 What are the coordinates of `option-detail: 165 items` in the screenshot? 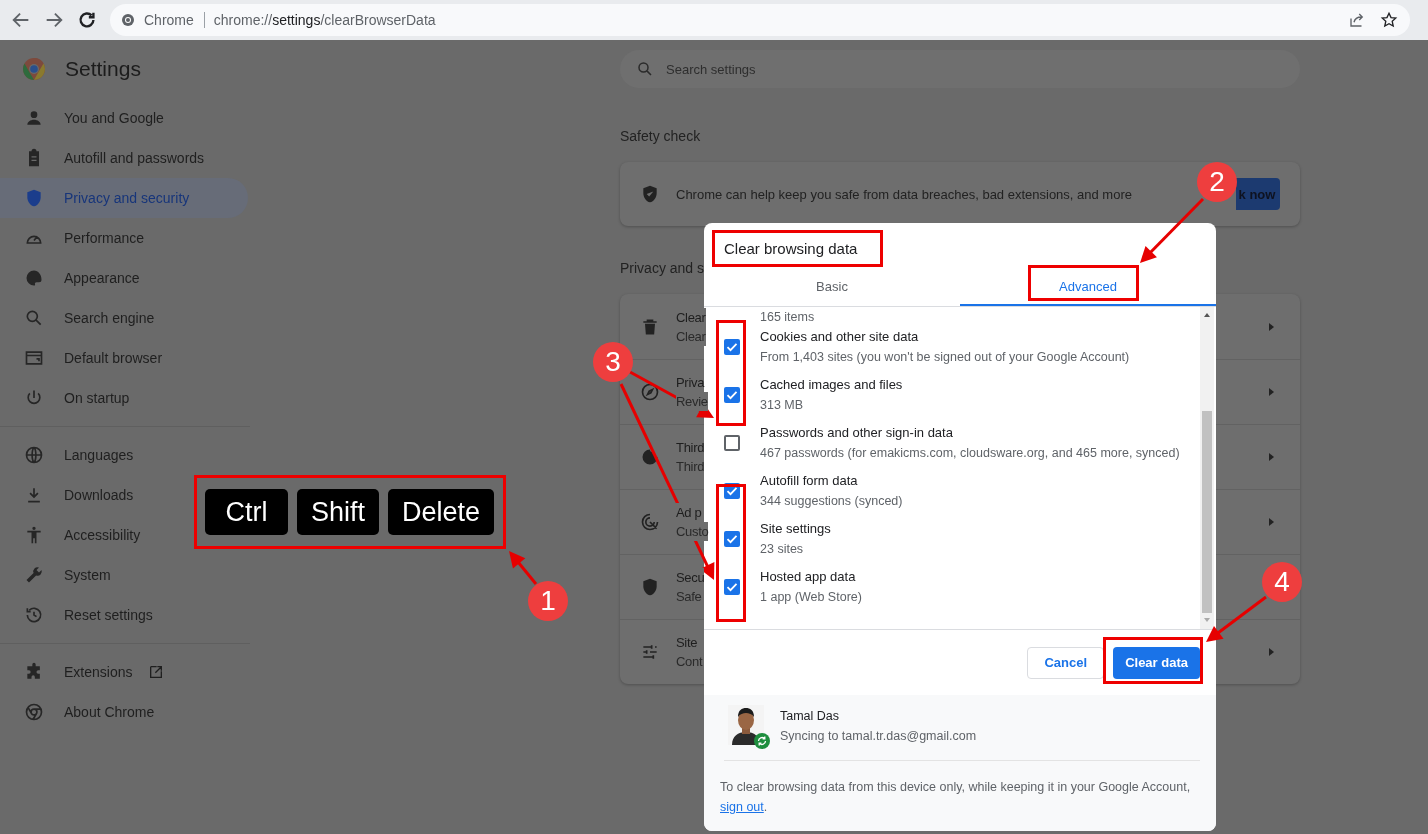 It's located at (787, 317).